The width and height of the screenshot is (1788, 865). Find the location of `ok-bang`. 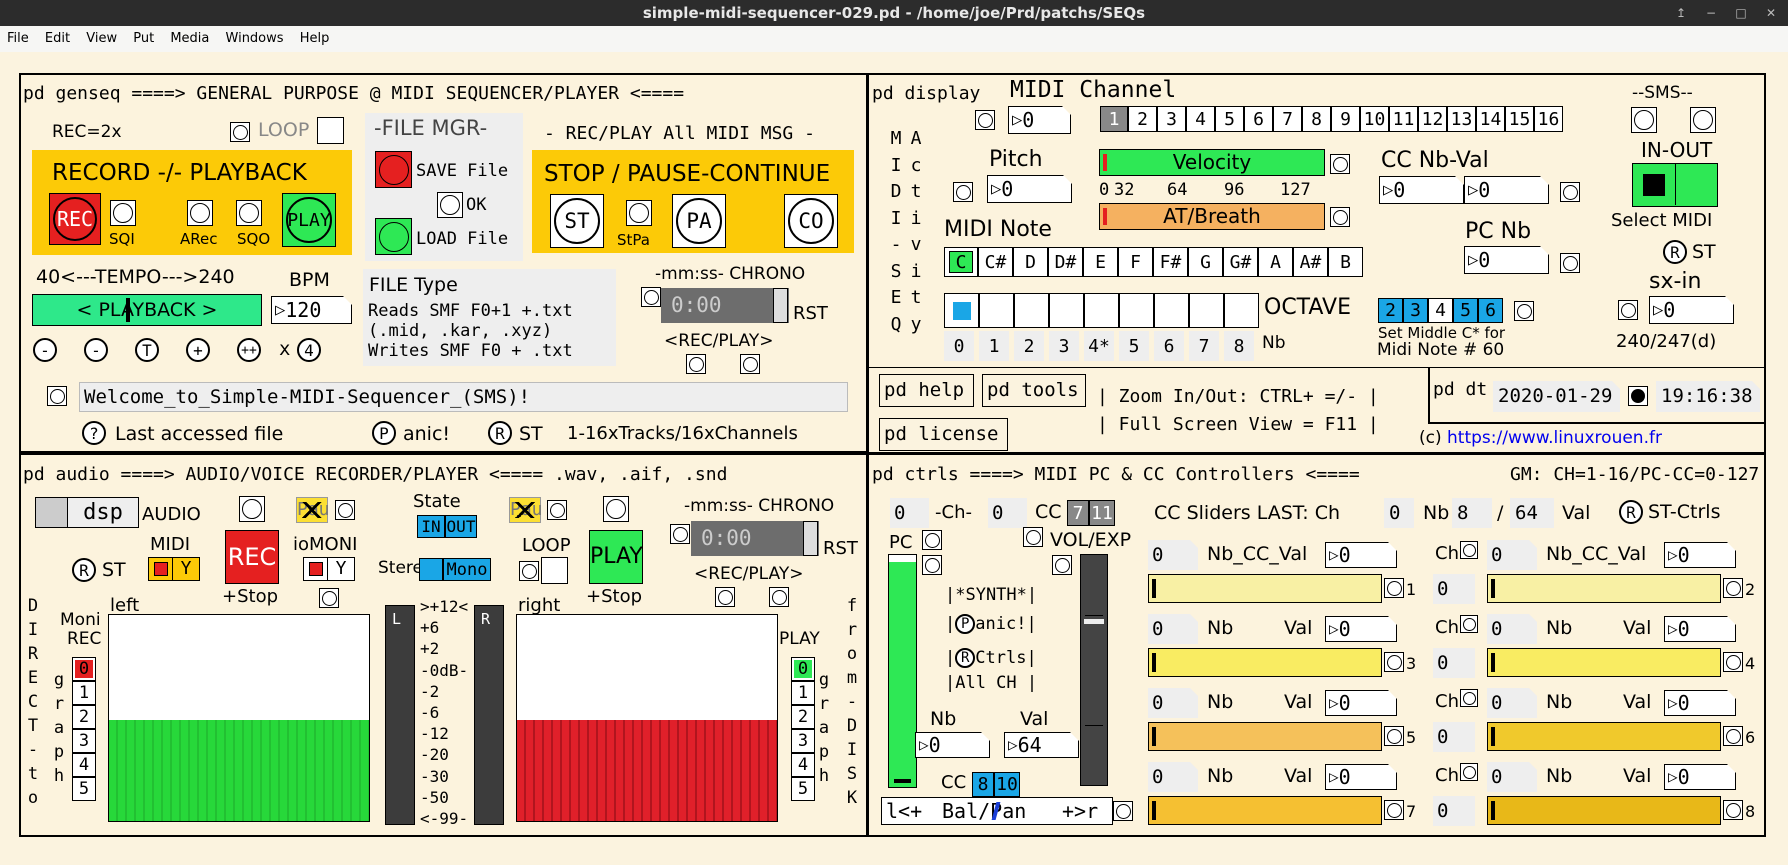

ok-bang is located at coordinates (450, 205).